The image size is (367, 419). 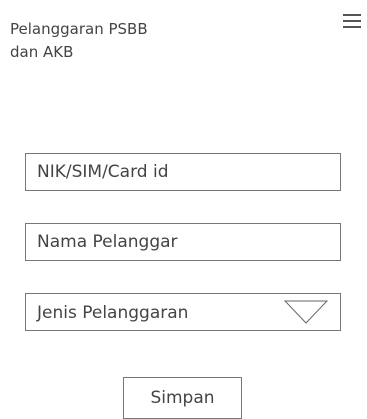 I want to click on simpan-button: Simpan, so click(x=182, y=398).